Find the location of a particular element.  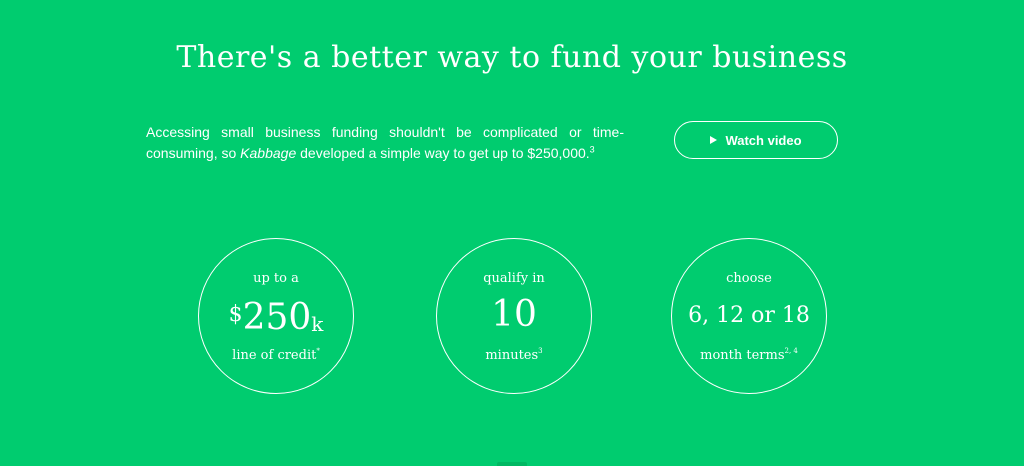

stat-circle-qualify-time: qualify in 10 minutes3 is located at coordinates (514, 316).